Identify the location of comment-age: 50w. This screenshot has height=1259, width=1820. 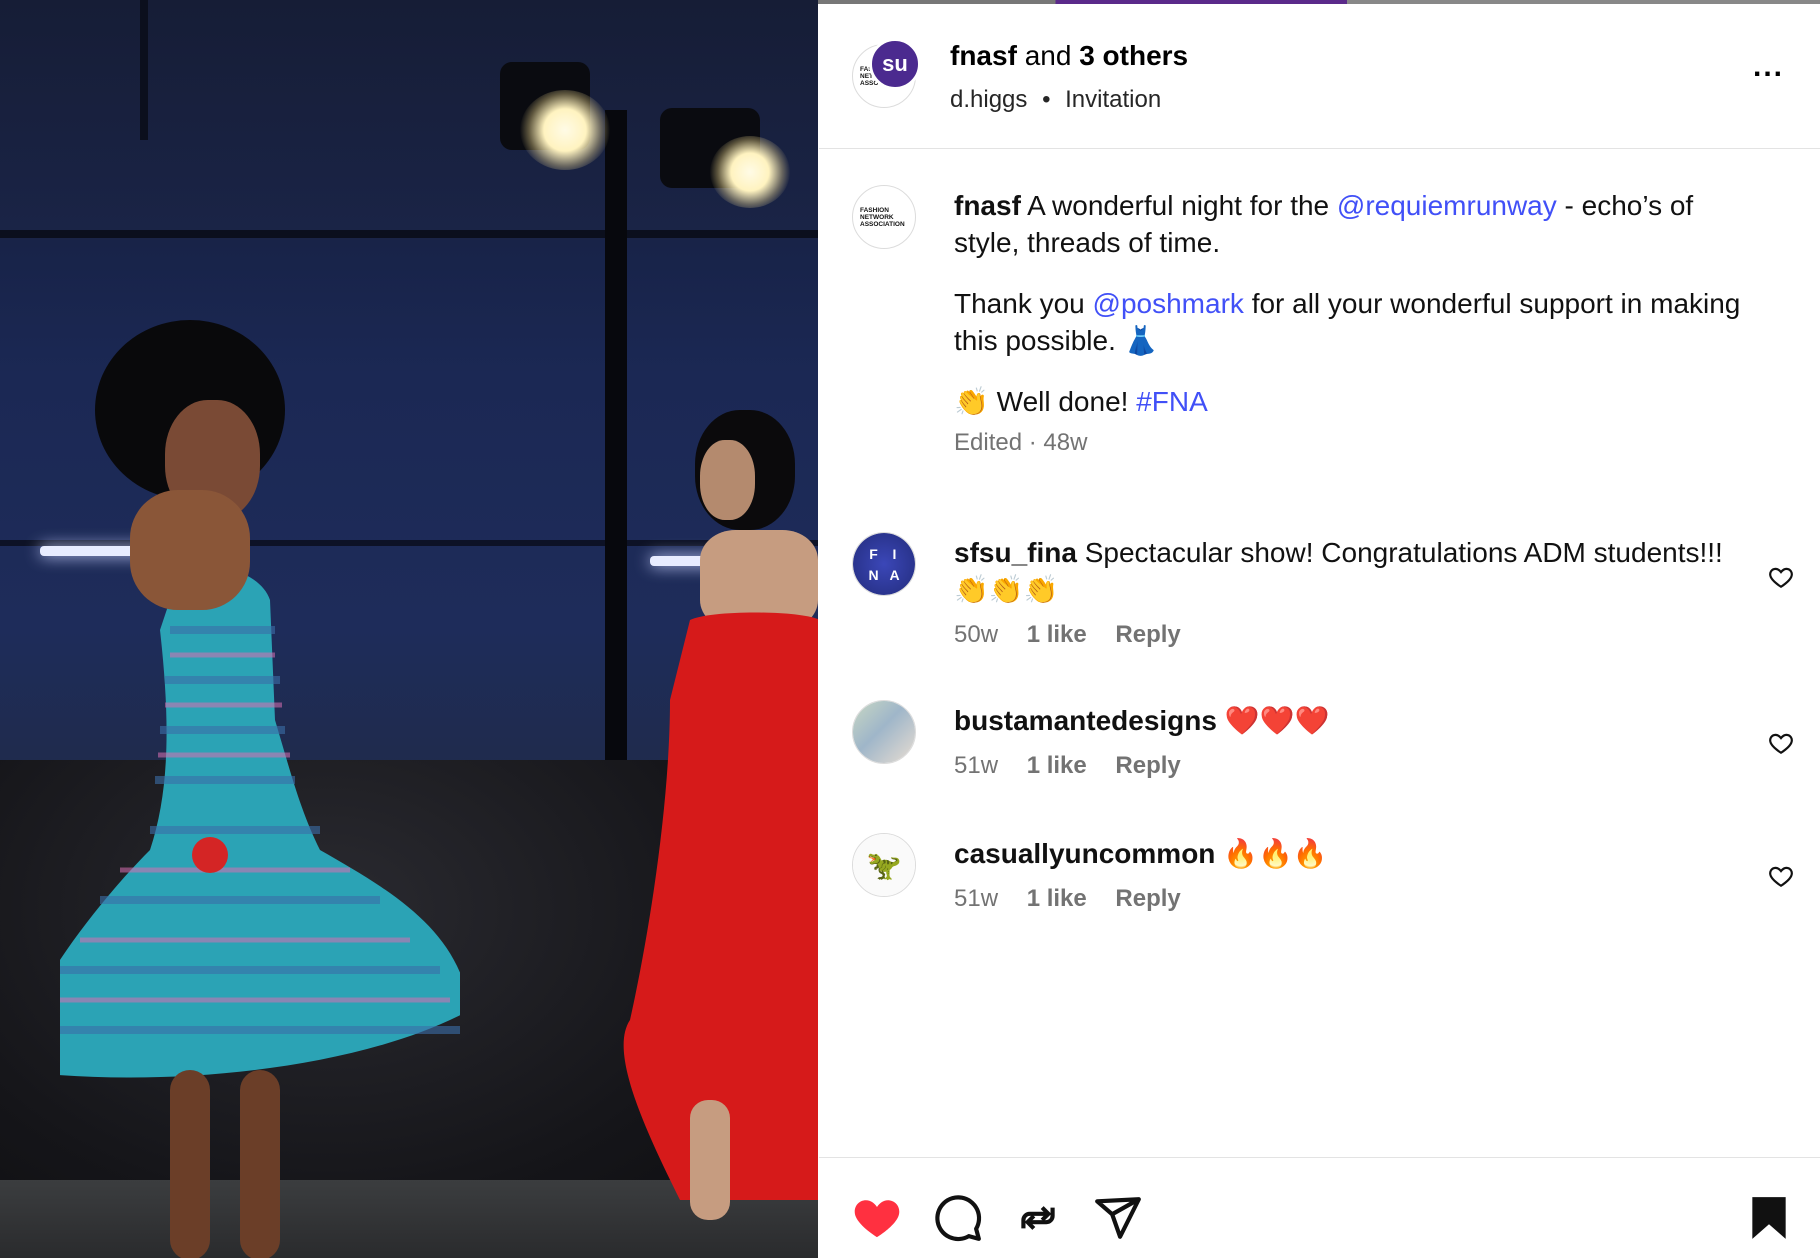
(976, 634).